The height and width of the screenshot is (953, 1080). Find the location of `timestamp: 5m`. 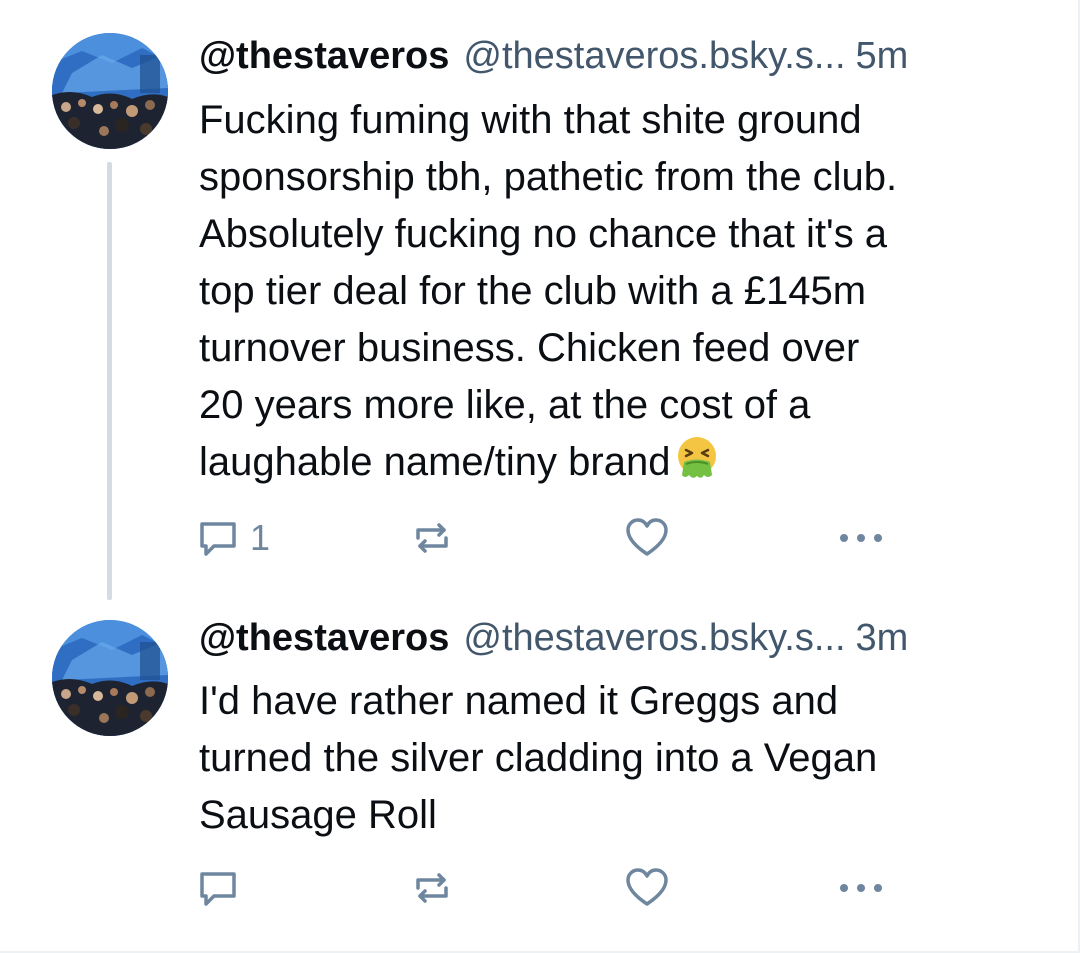

timestamp: 5m is located at coordinates (882, 56).